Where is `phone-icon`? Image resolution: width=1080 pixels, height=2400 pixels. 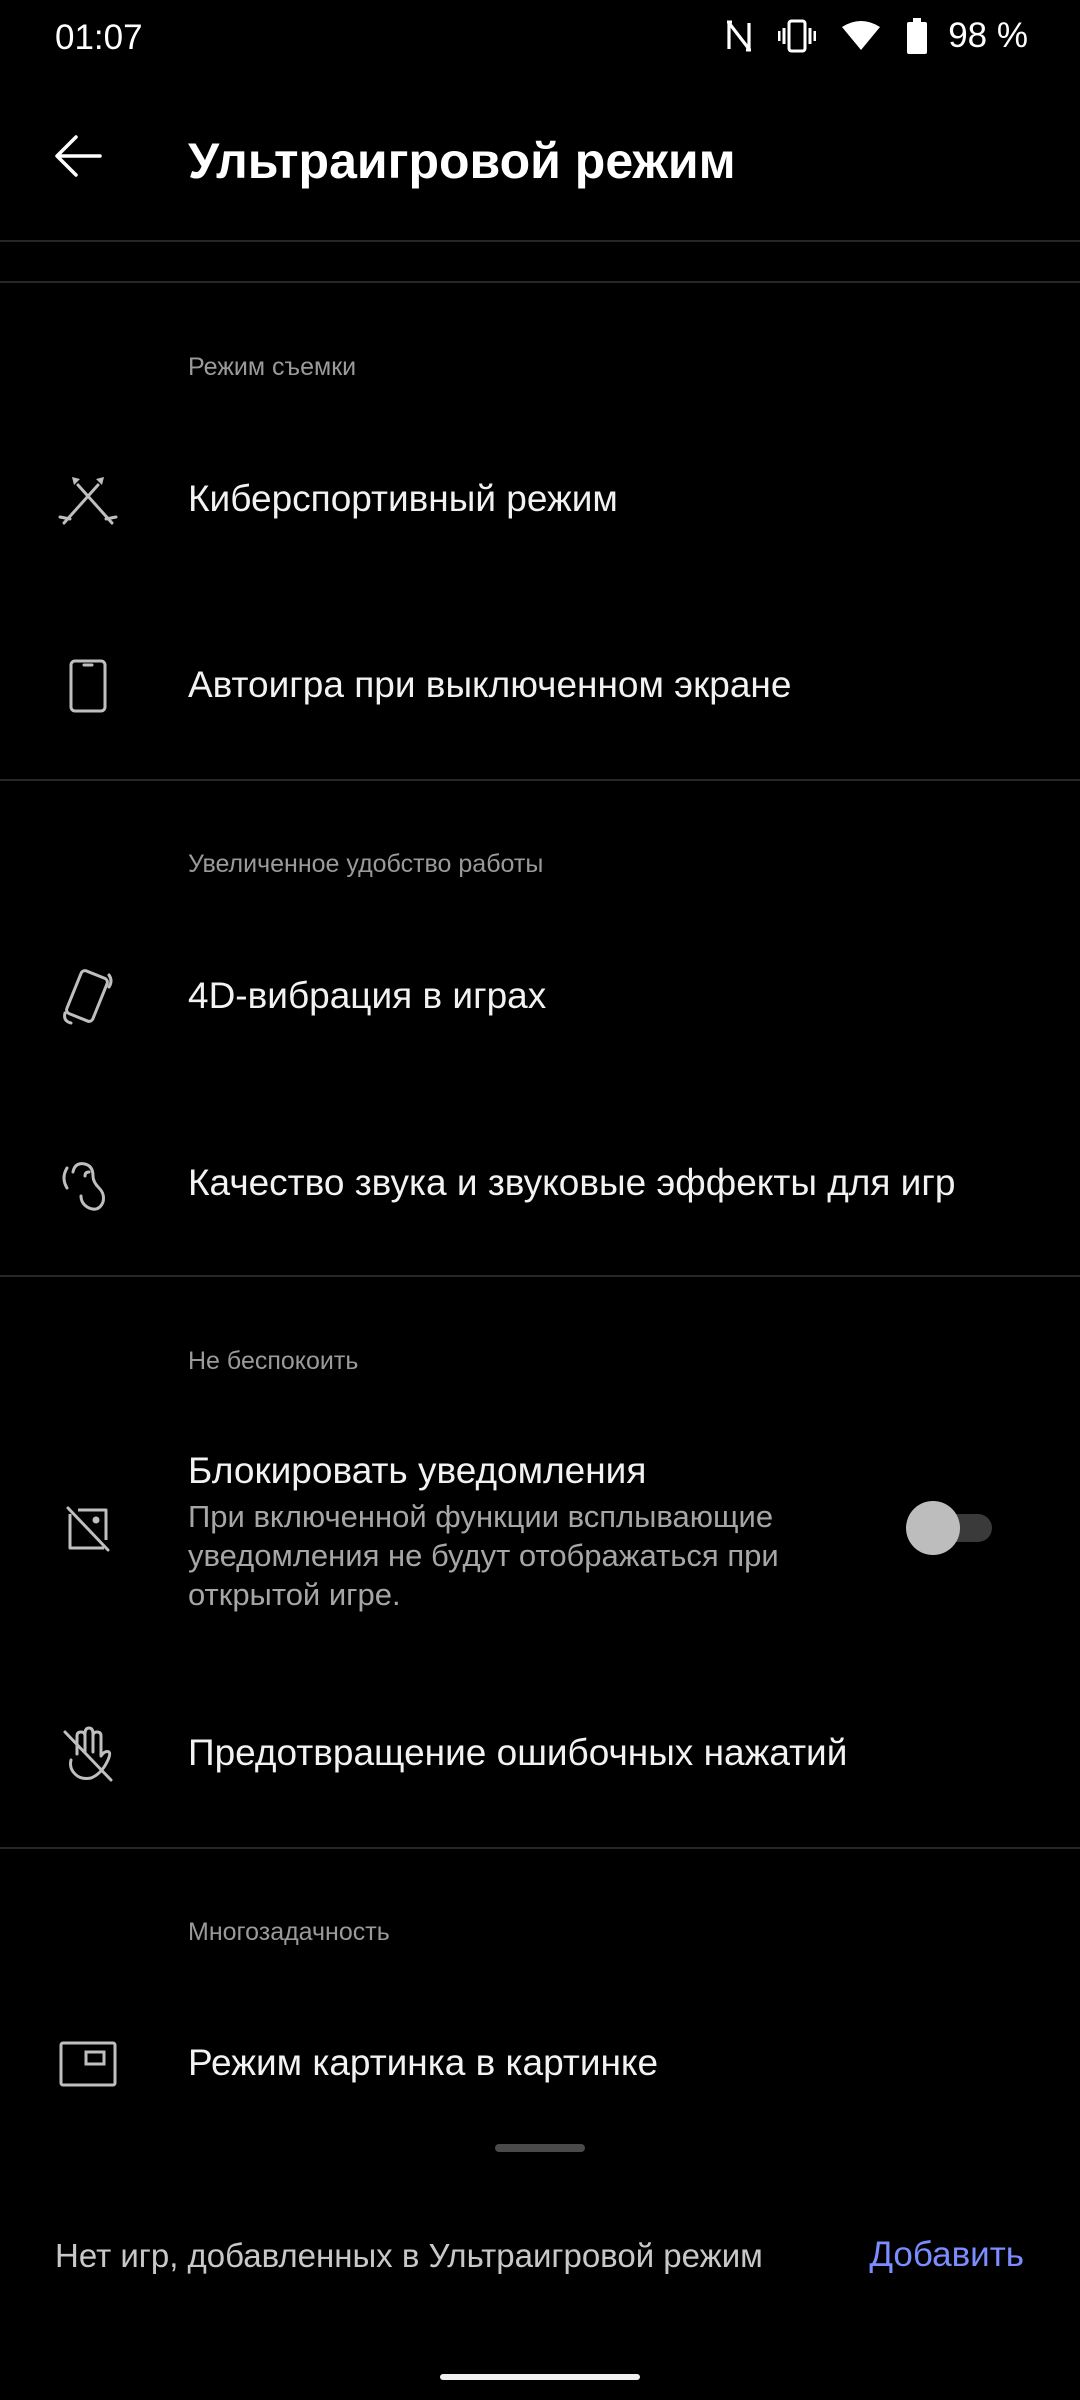 phone-icon is located at coordinates (88, 686).